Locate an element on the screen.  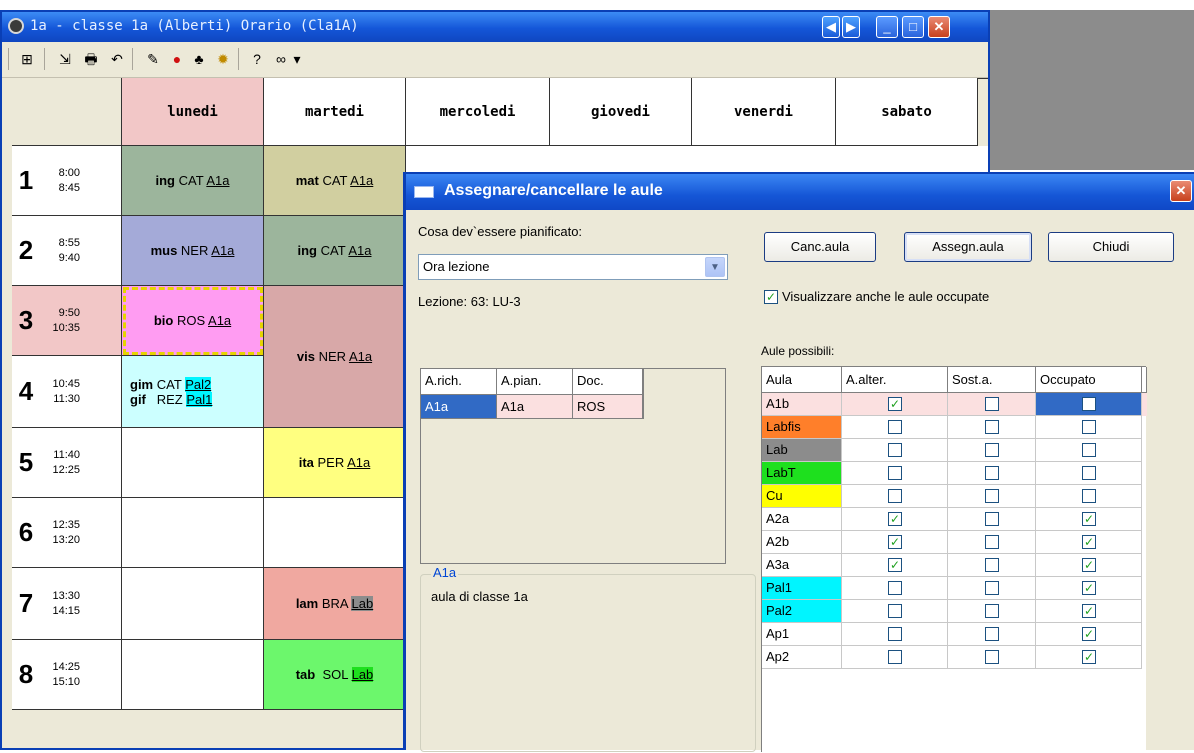
lesson-cell: ita PER A1a is located at coordinates (335, 463).